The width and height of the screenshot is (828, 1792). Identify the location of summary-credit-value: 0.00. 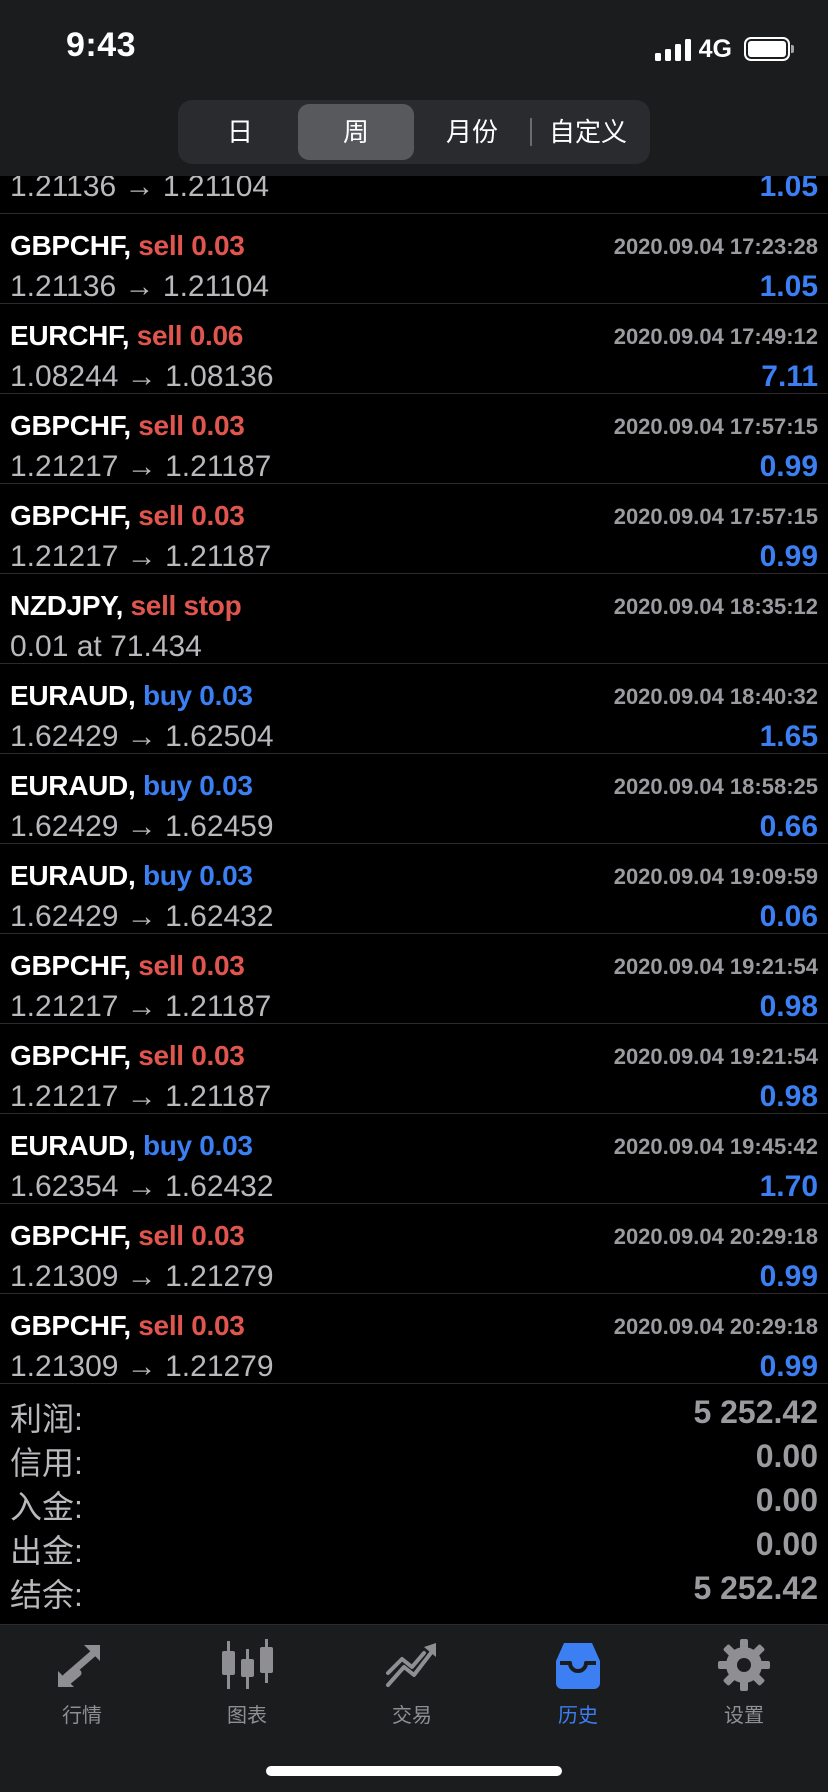
(786, 1456).